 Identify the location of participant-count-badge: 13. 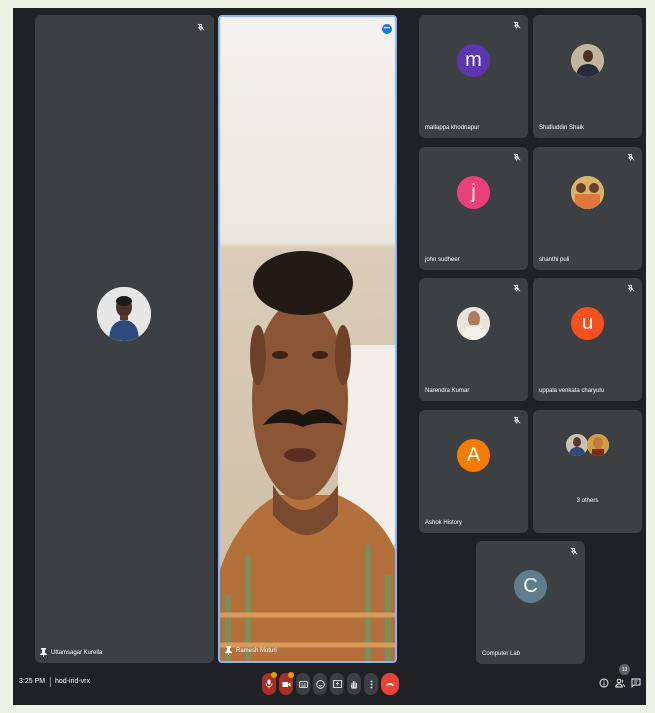
(624, 669).